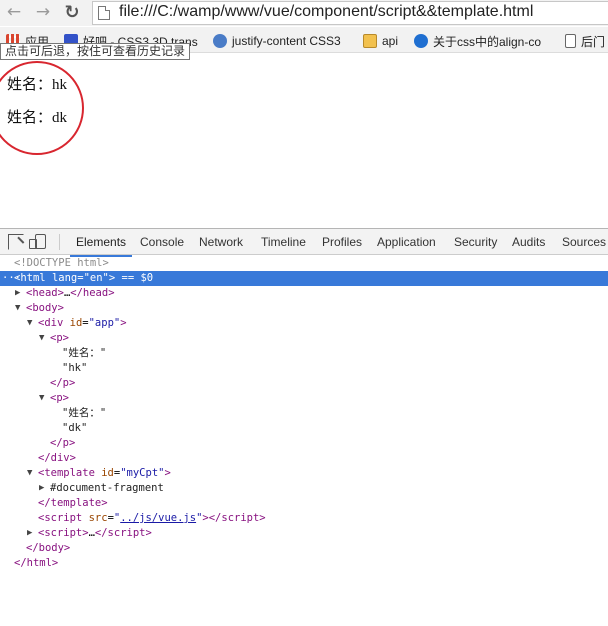 The height and width of the screenshot is (626, 608). What do you see at coordinates (304, 458) in the screenshot?
I see `dom-node-row: </div>` at bounding box center [304, 458].